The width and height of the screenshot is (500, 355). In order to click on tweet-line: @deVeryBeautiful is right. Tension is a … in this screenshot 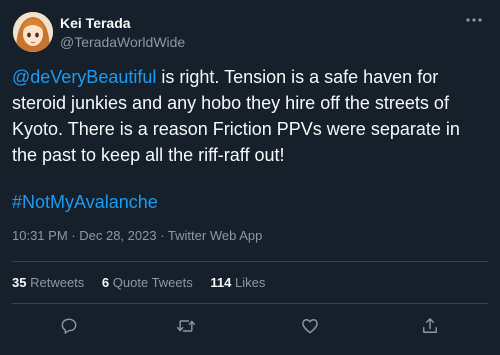, I will do `click(253, 77)`.